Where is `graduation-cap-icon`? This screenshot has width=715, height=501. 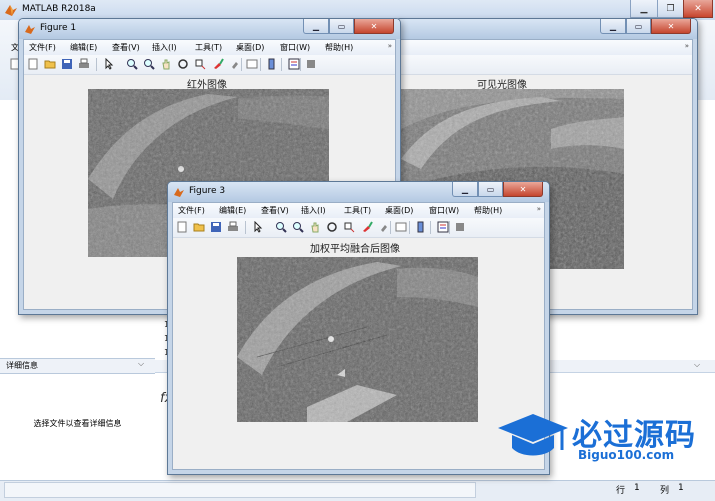
graduation-cap-icon is located at coordinates (533, 435).